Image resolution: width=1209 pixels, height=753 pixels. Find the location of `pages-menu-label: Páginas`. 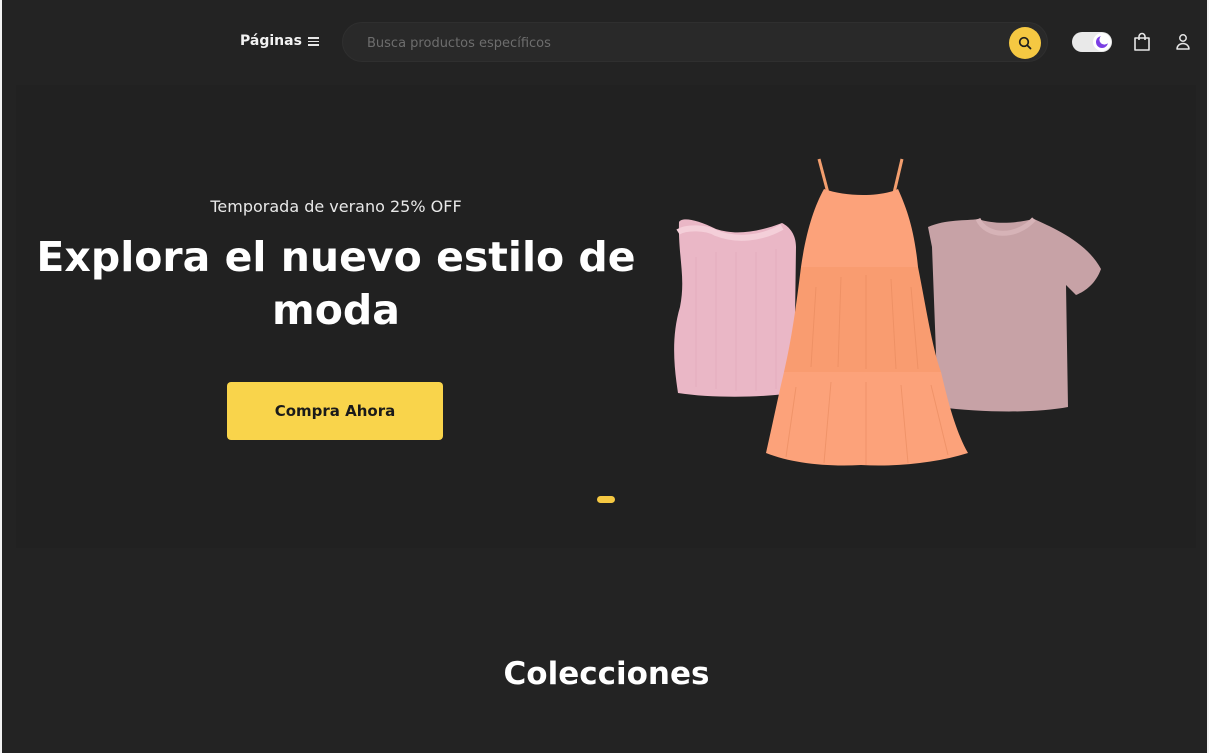

pages-menu-label: Páginas is located at coordinates (271, 41).